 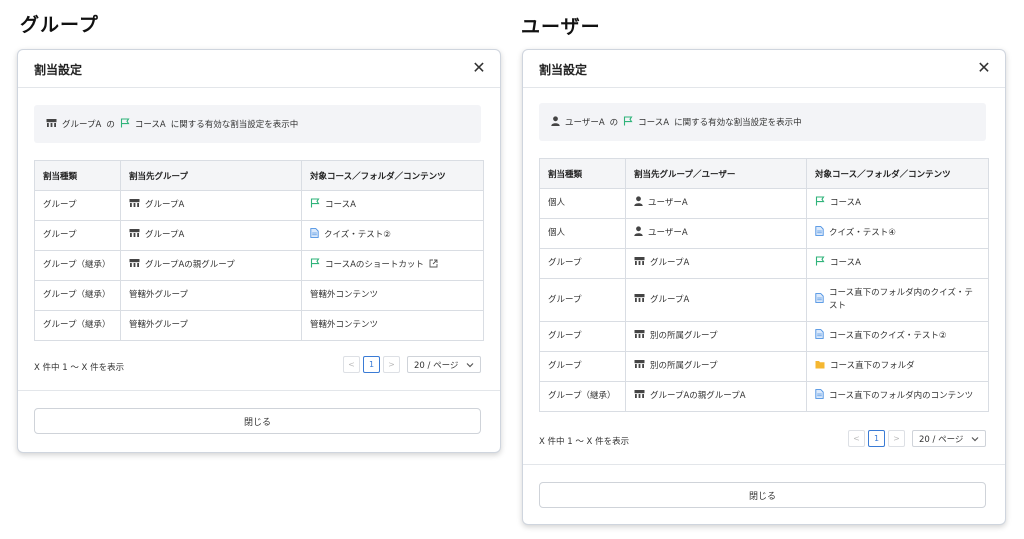 I want to click on dialog-title: 割当設定, so click(x=563, y=70).